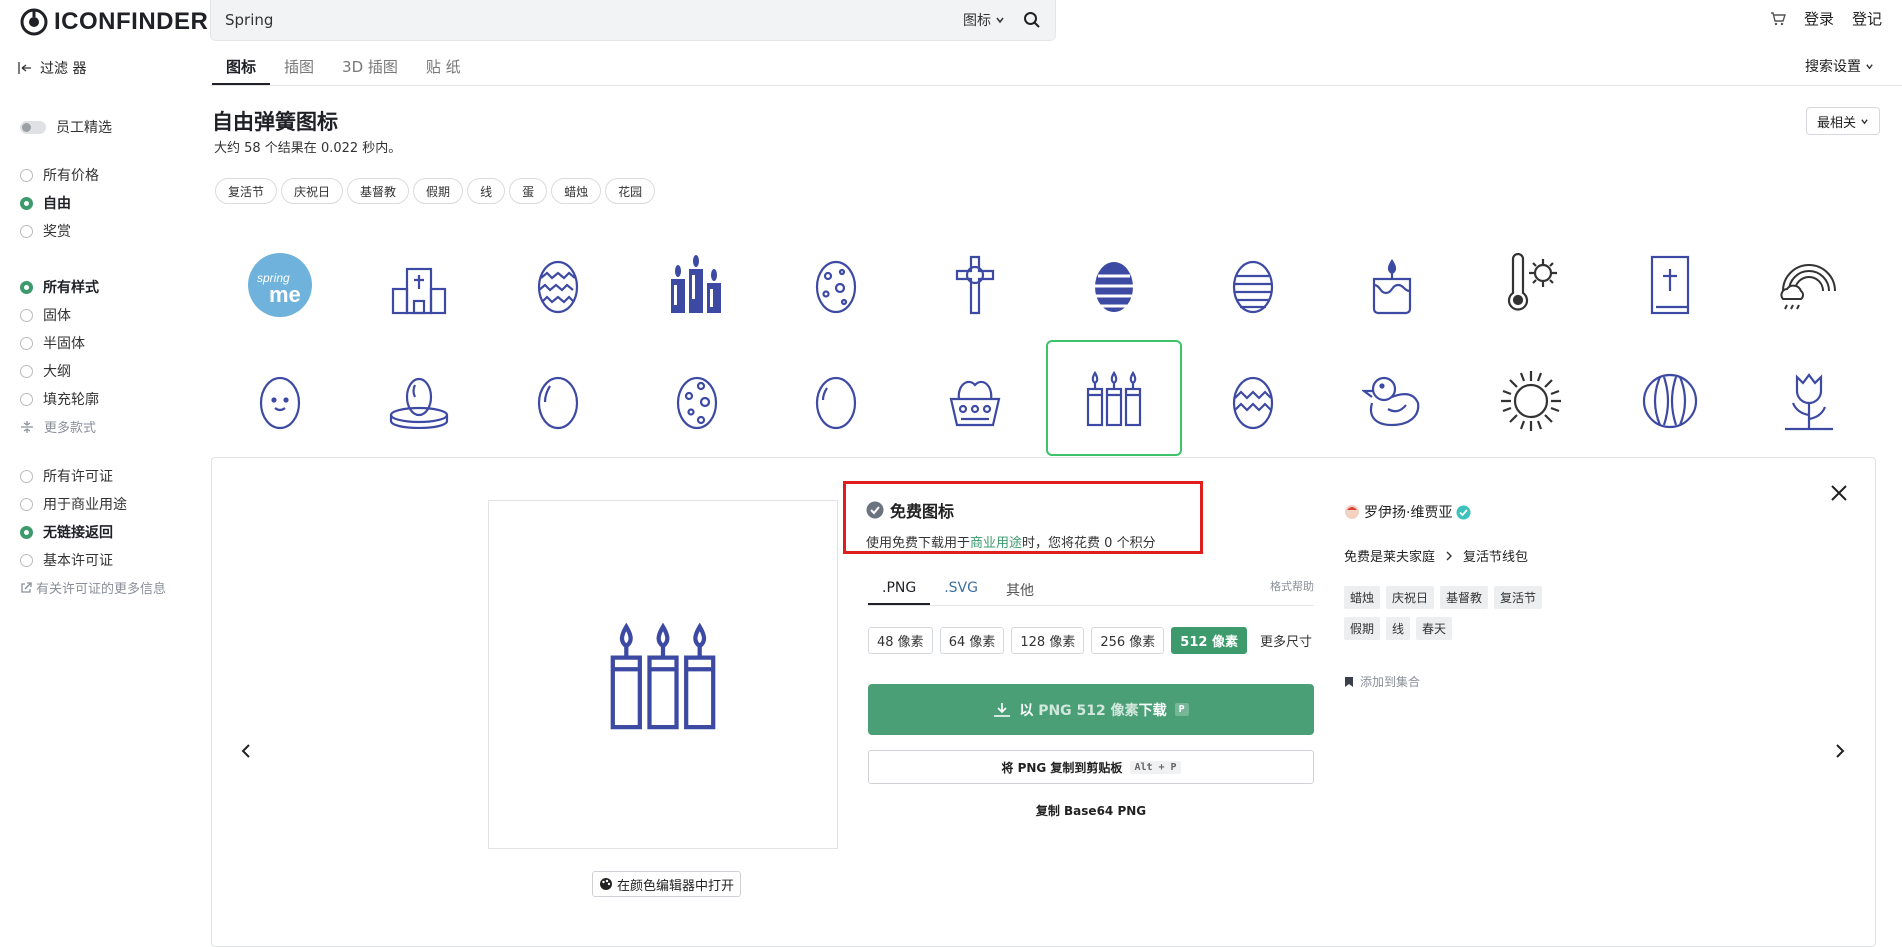  I want to click on download-button: 以 PNG 512 像素下载 P, so click(1091, 709).